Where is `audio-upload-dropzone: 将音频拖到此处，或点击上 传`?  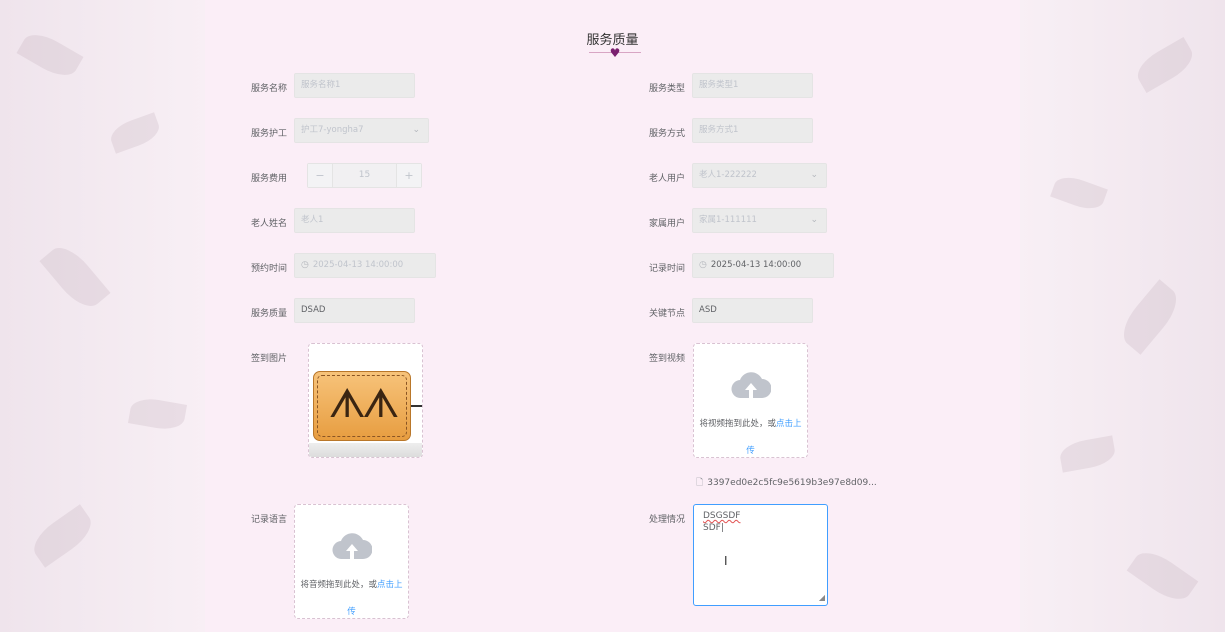 audio-upload-dropzone: 将音频拖到此处，或点击上 传 is located at coordinates (351, 561).